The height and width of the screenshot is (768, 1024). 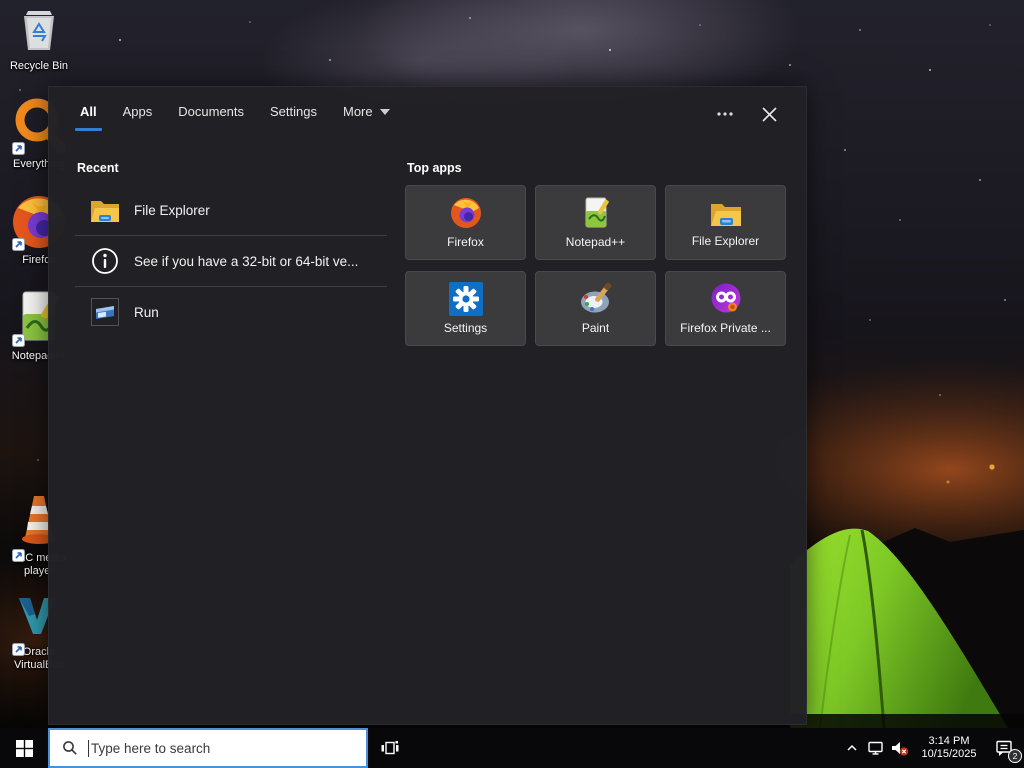 I want to click on network-tray-button, so click(x=876, y=748).